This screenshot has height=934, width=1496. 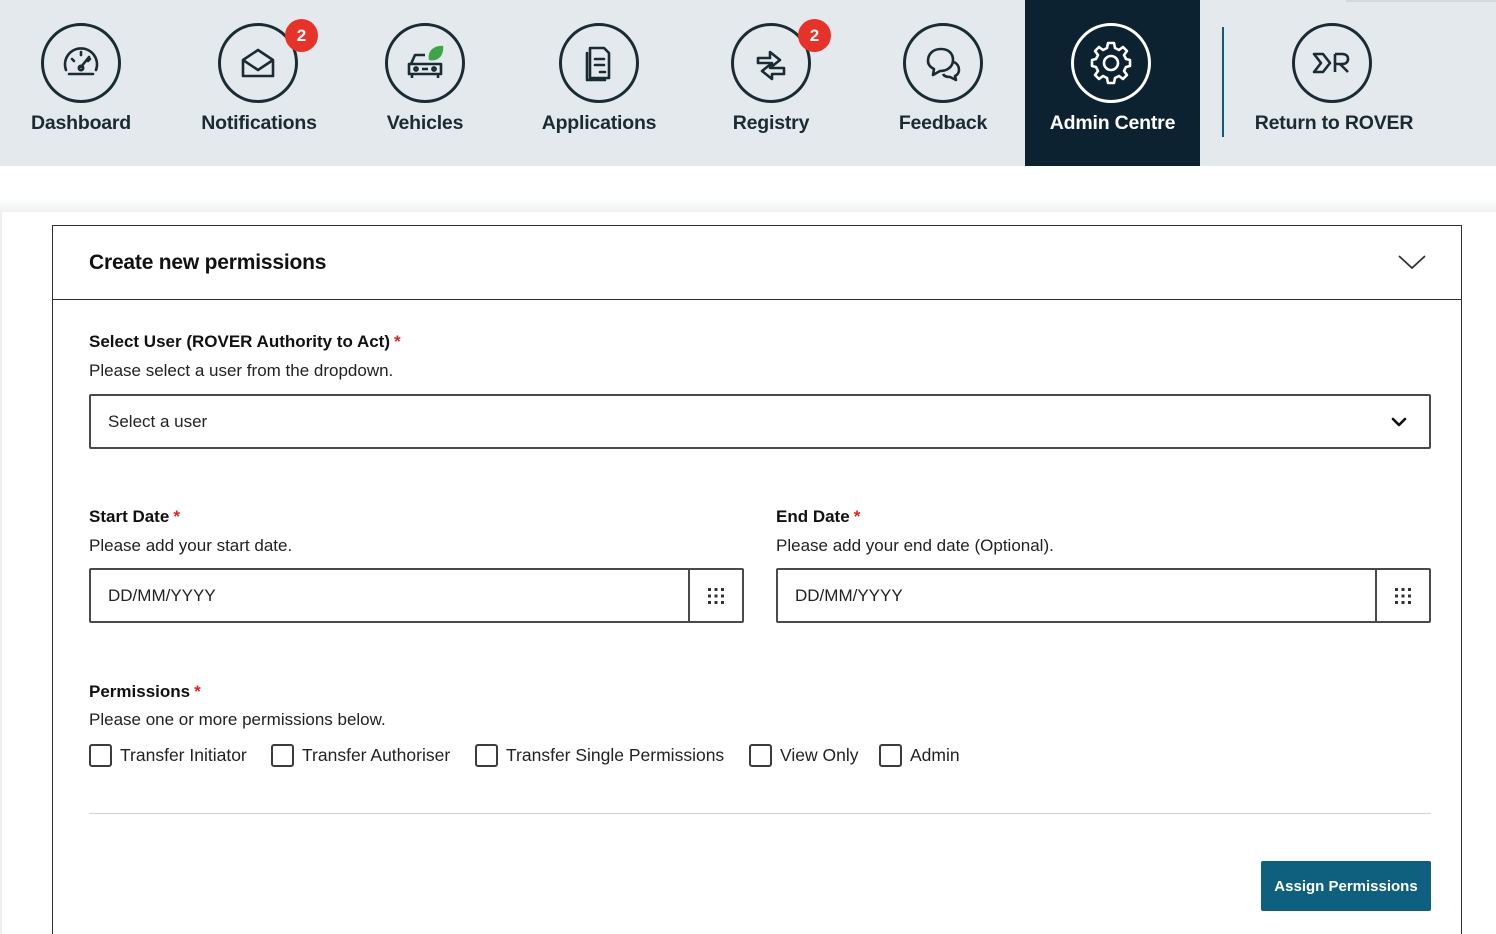 What do you see at coordinates (1, 572) in the screenshot?
I see `page-edge` at bounding box center [1, 572].